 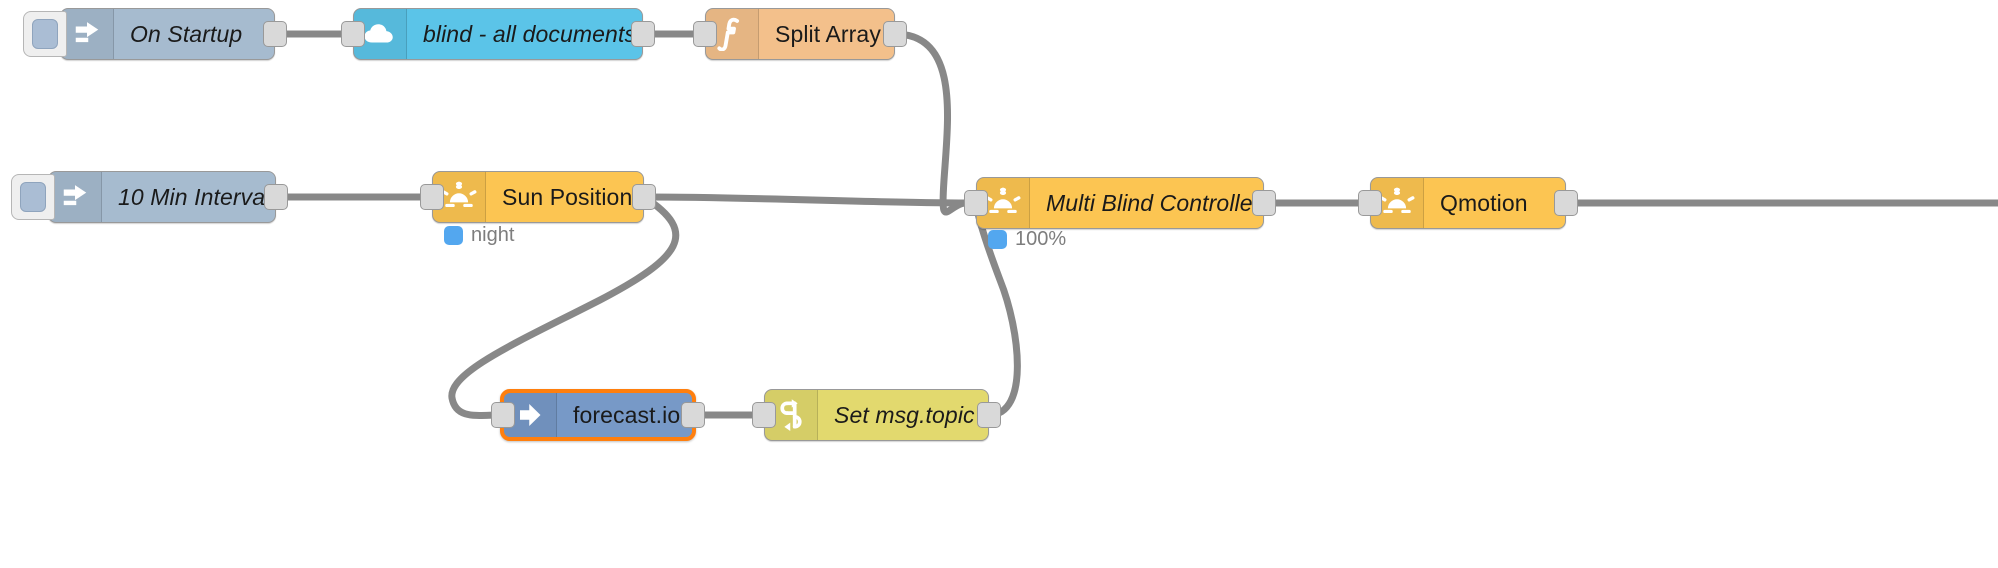 I want to click on node-forecast-io: forecast.io, so click(x=598, y=415).